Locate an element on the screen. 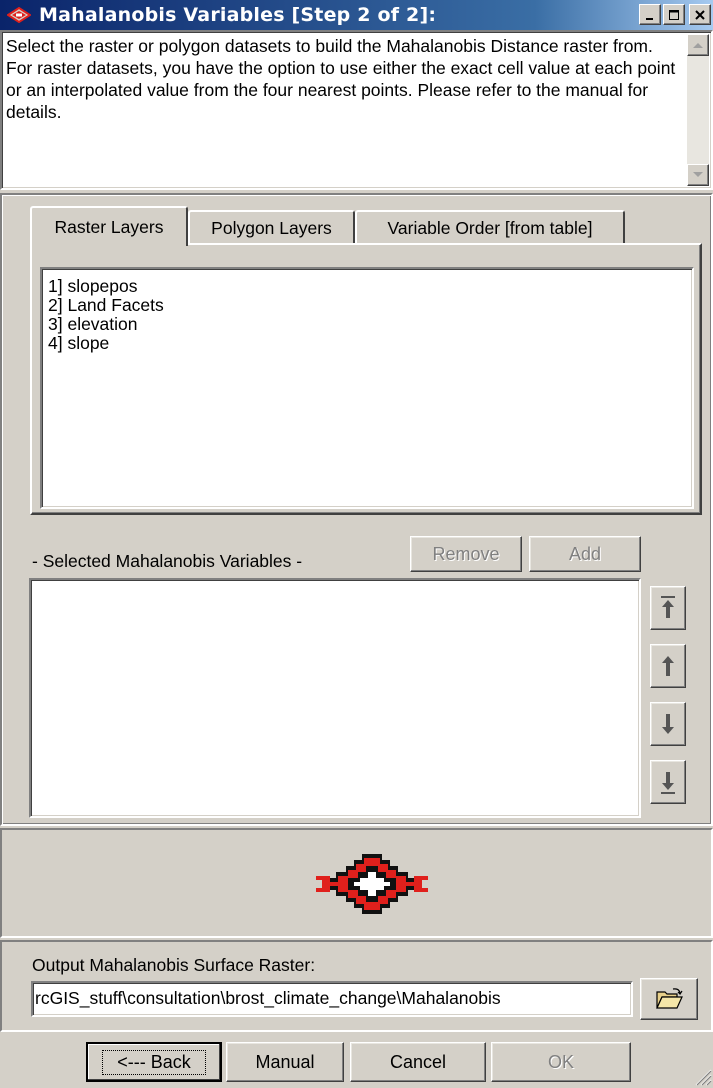  close-button is located at coordinates (700, 14).